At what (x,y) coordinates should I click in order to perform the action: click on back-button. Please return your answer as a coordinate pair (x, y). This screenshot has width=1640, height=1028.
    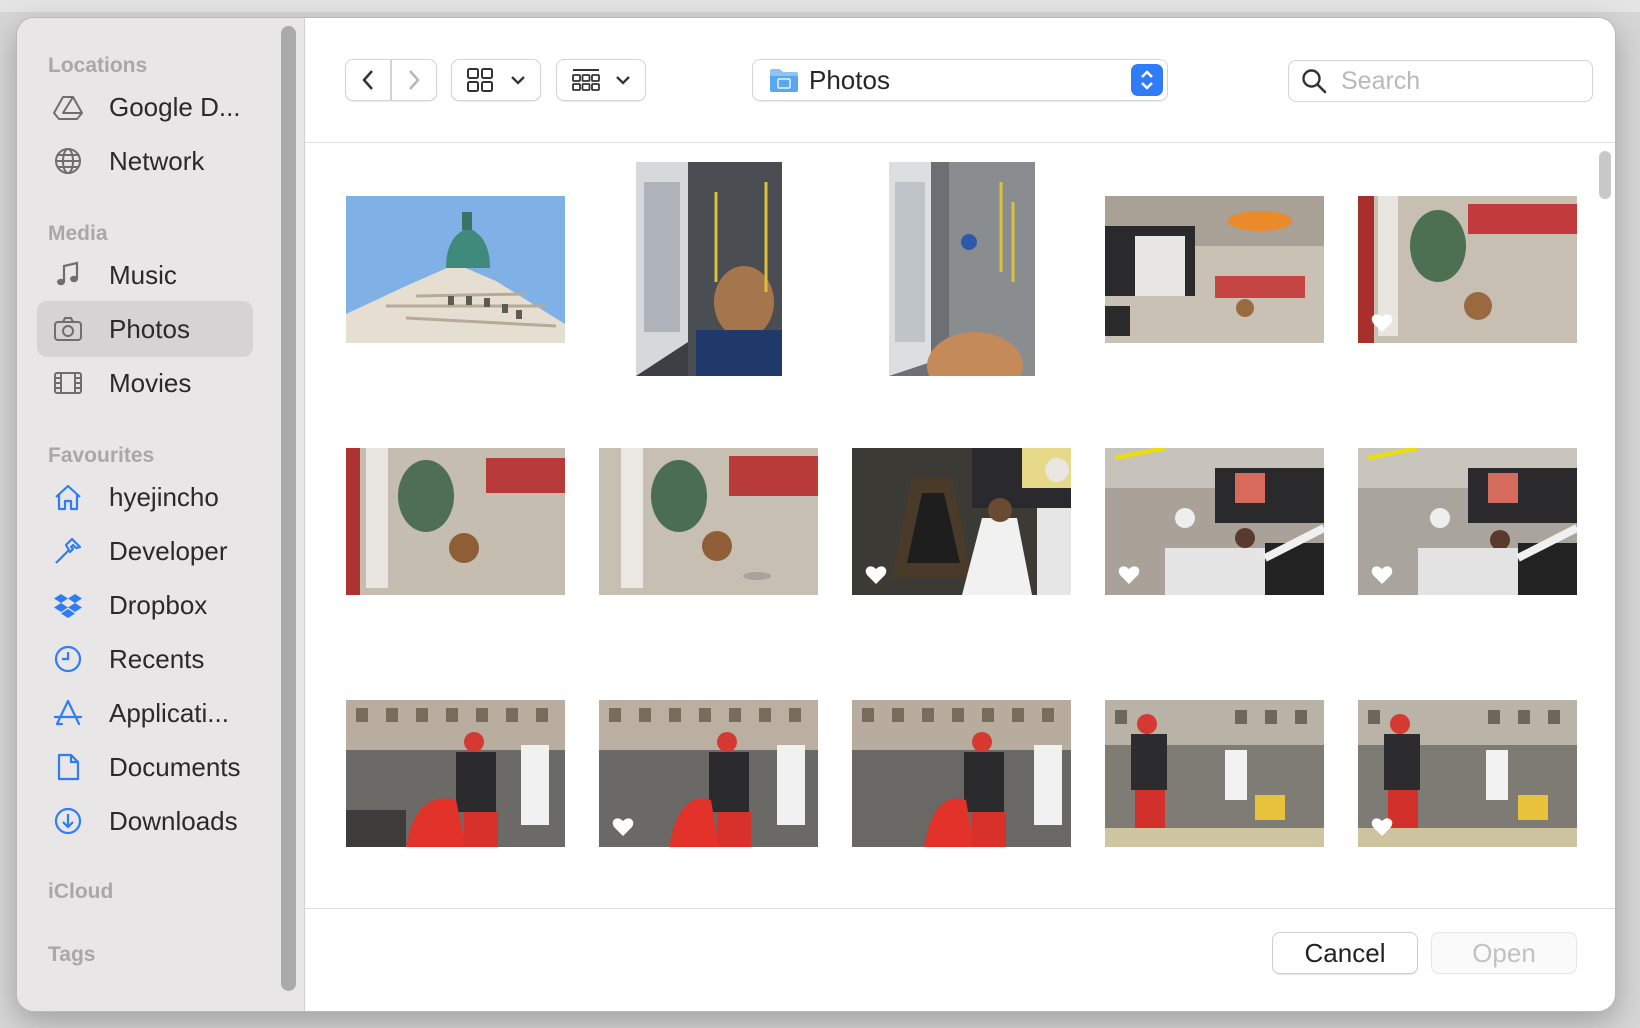
    Looking at the image, I should click on (368, 80).